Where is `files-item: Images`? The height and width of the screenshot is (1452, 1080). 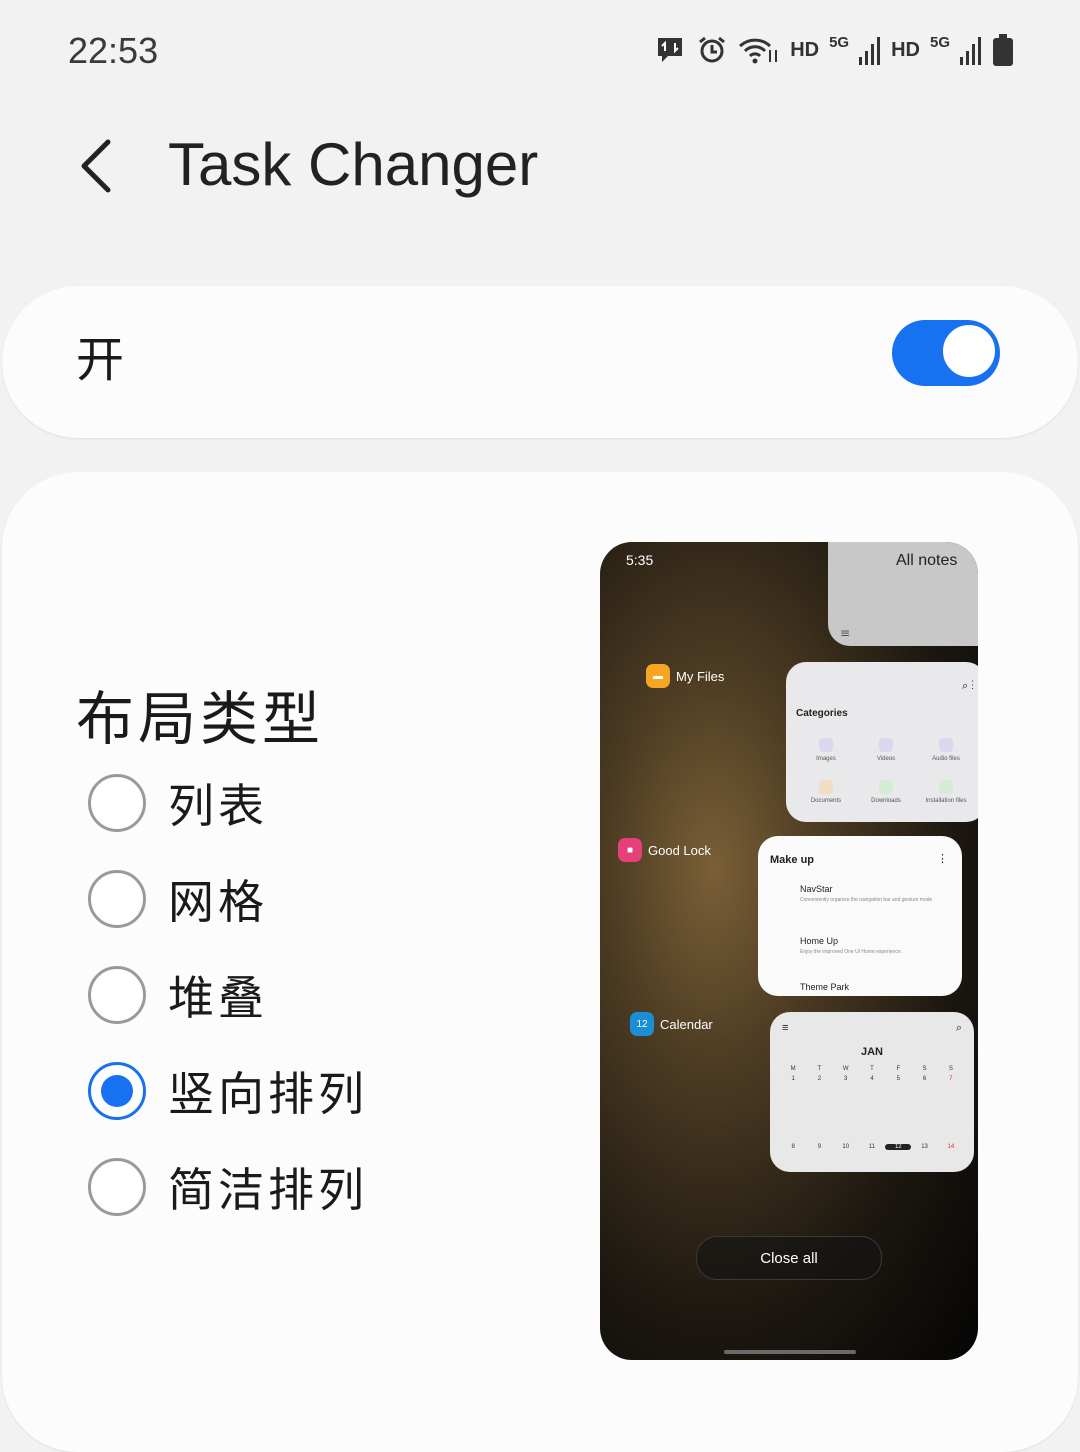
files-item: Images is located at coordinates (826, 750).